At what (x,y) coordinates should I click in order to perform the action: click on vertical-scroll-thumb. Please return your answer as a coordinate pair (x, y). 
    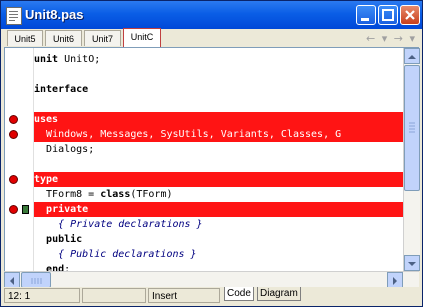
    Looking at the image, I should click on (412, 128).